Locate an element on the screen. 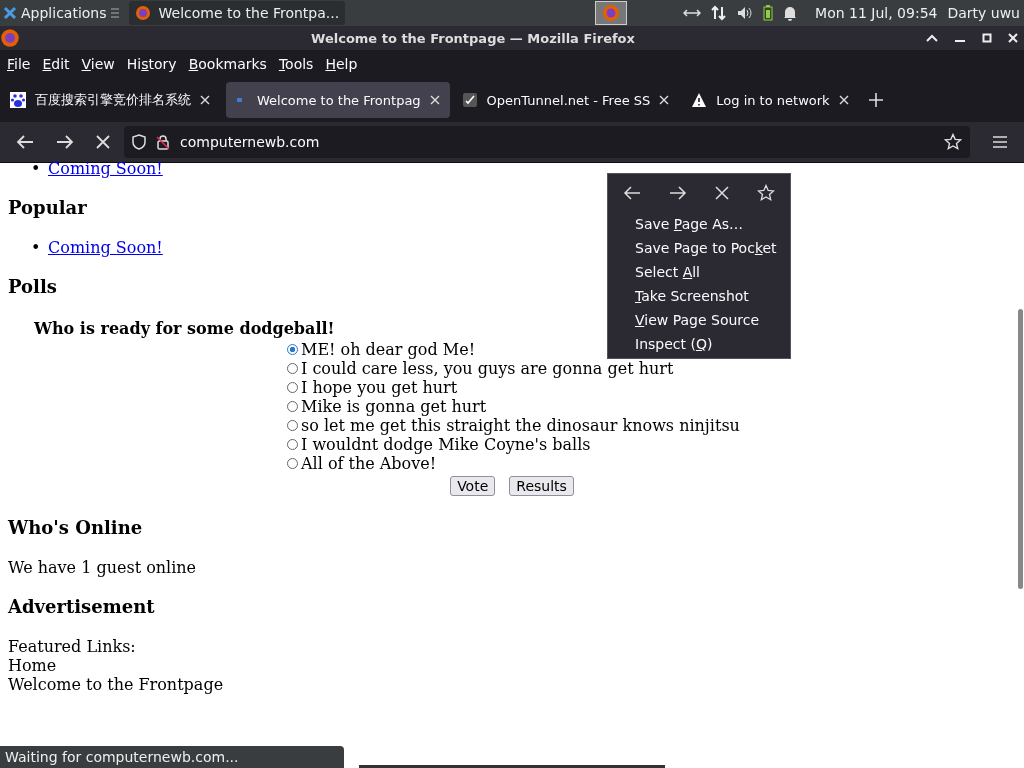  poll-button: Vote is located at coordinates (473, 486).